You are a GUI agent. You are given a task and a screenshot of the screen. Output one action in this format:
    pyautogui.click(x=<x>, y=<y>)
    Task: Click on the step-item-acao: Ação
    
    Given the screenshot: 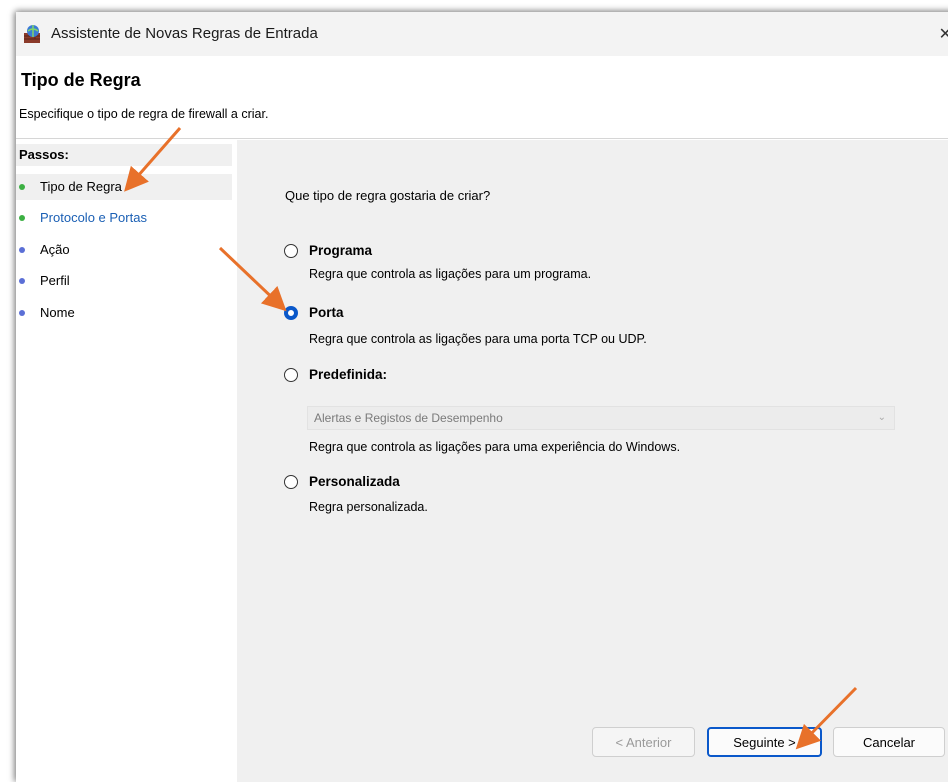 What is the action you would take?
    pyautogui.click(x=124, y=250)
    